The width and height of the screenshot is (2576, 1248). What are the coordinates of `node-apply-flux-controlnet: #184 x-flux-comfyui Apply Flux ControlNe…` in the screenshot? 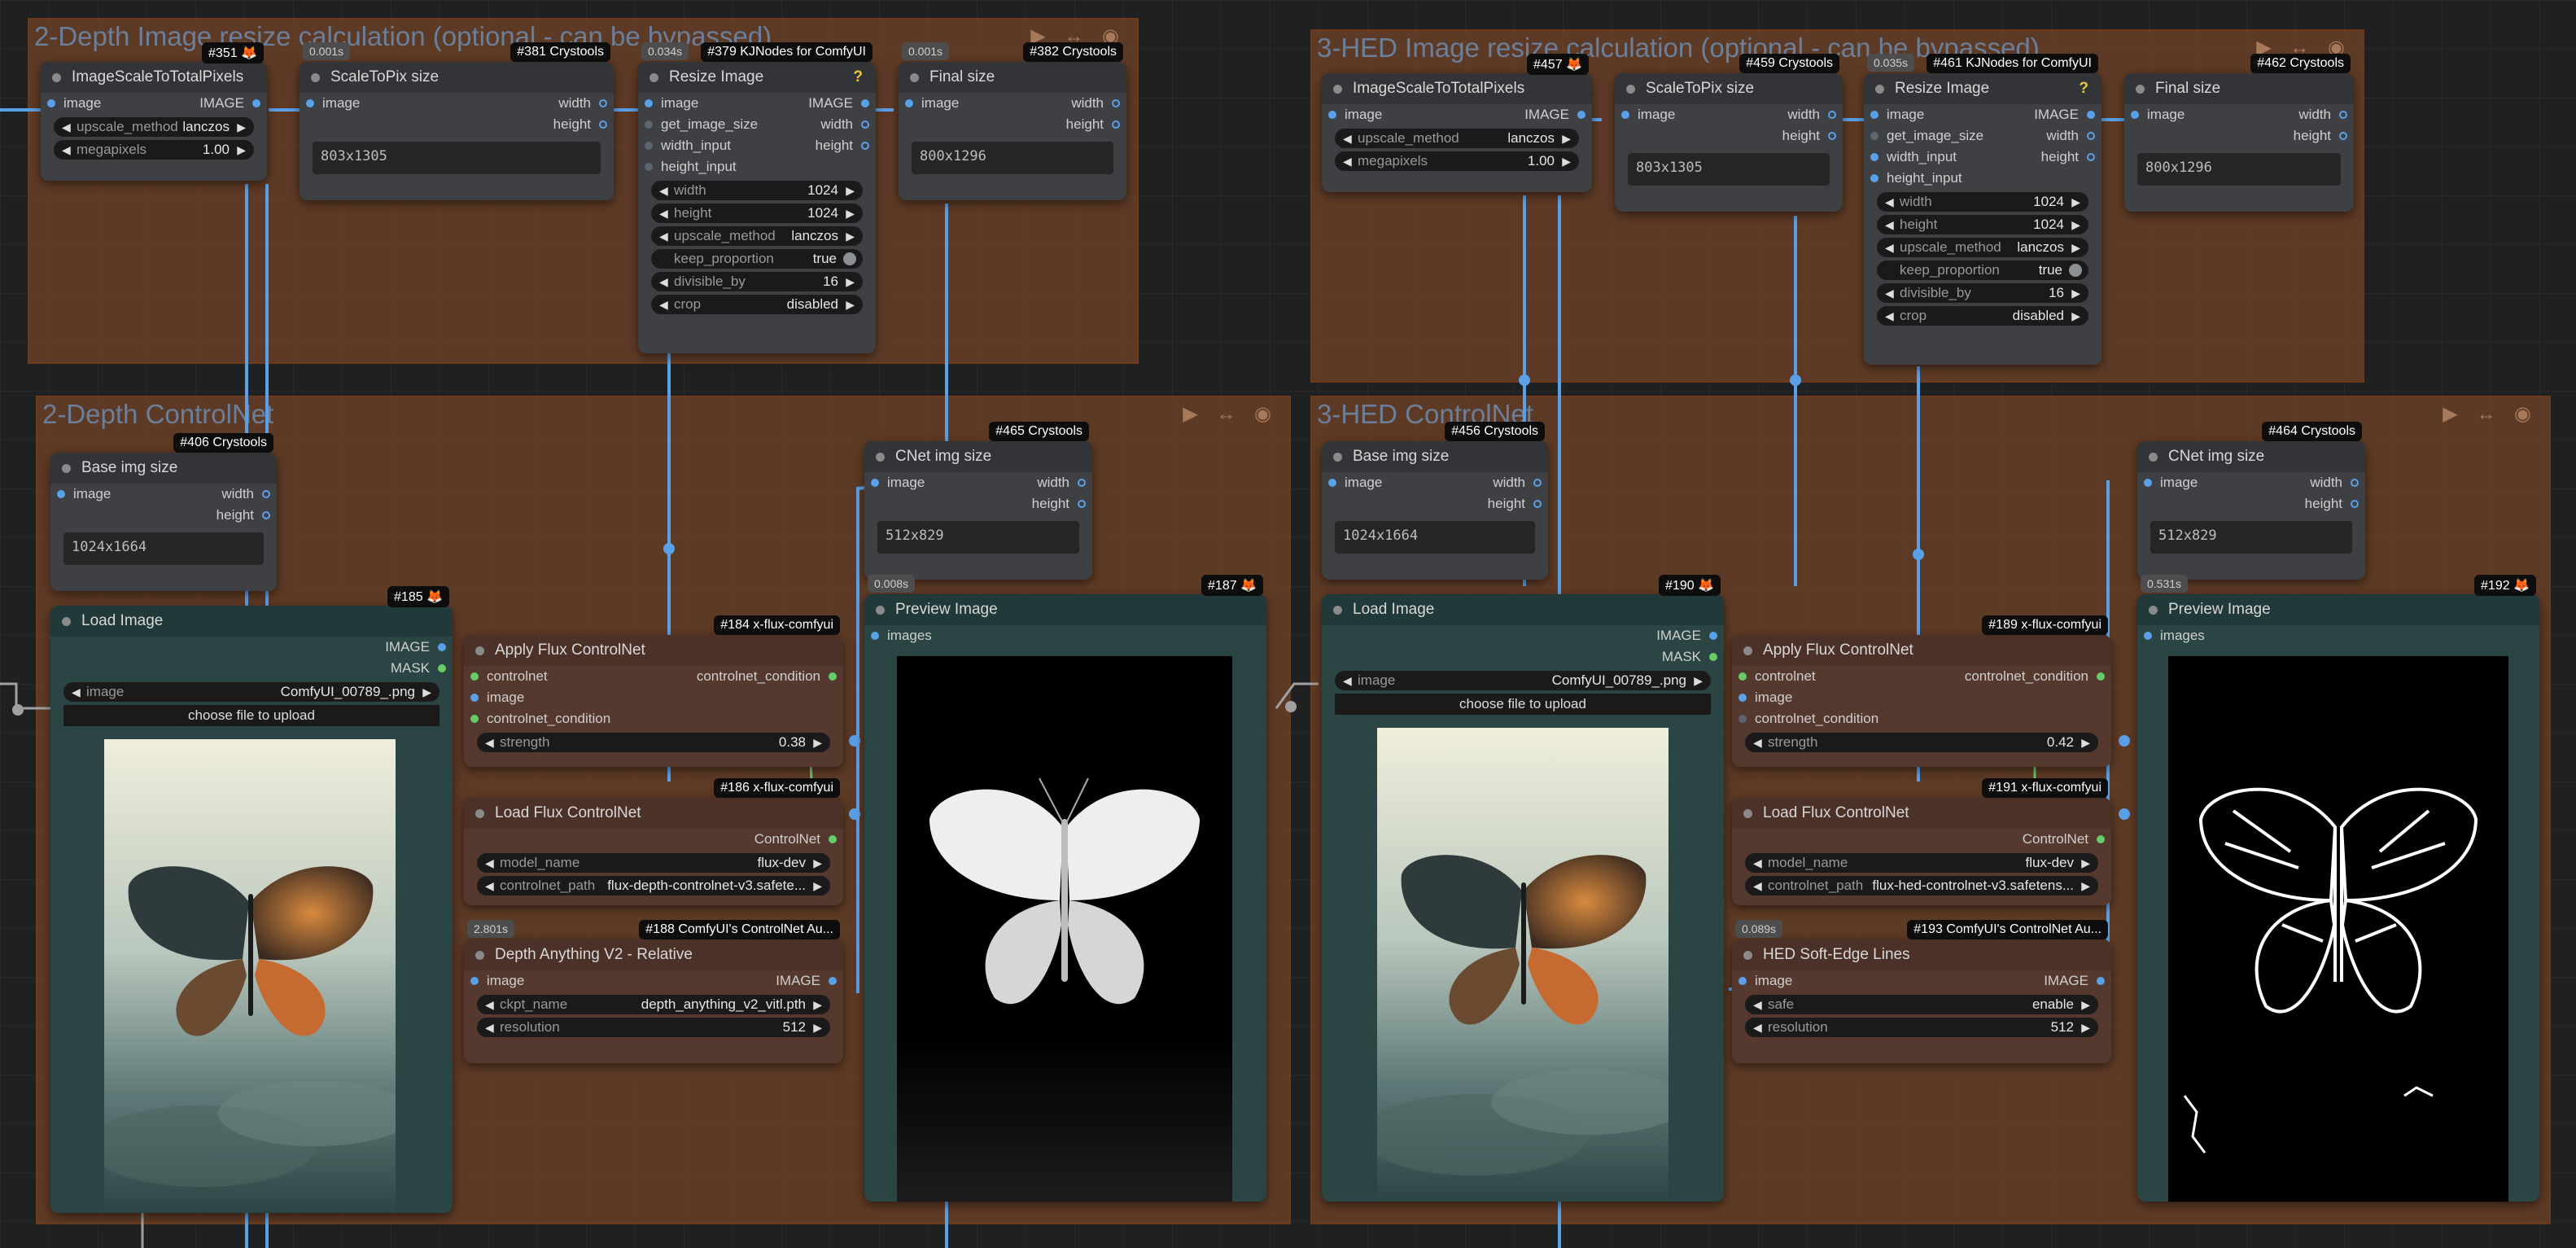 It's located at (653, 691).